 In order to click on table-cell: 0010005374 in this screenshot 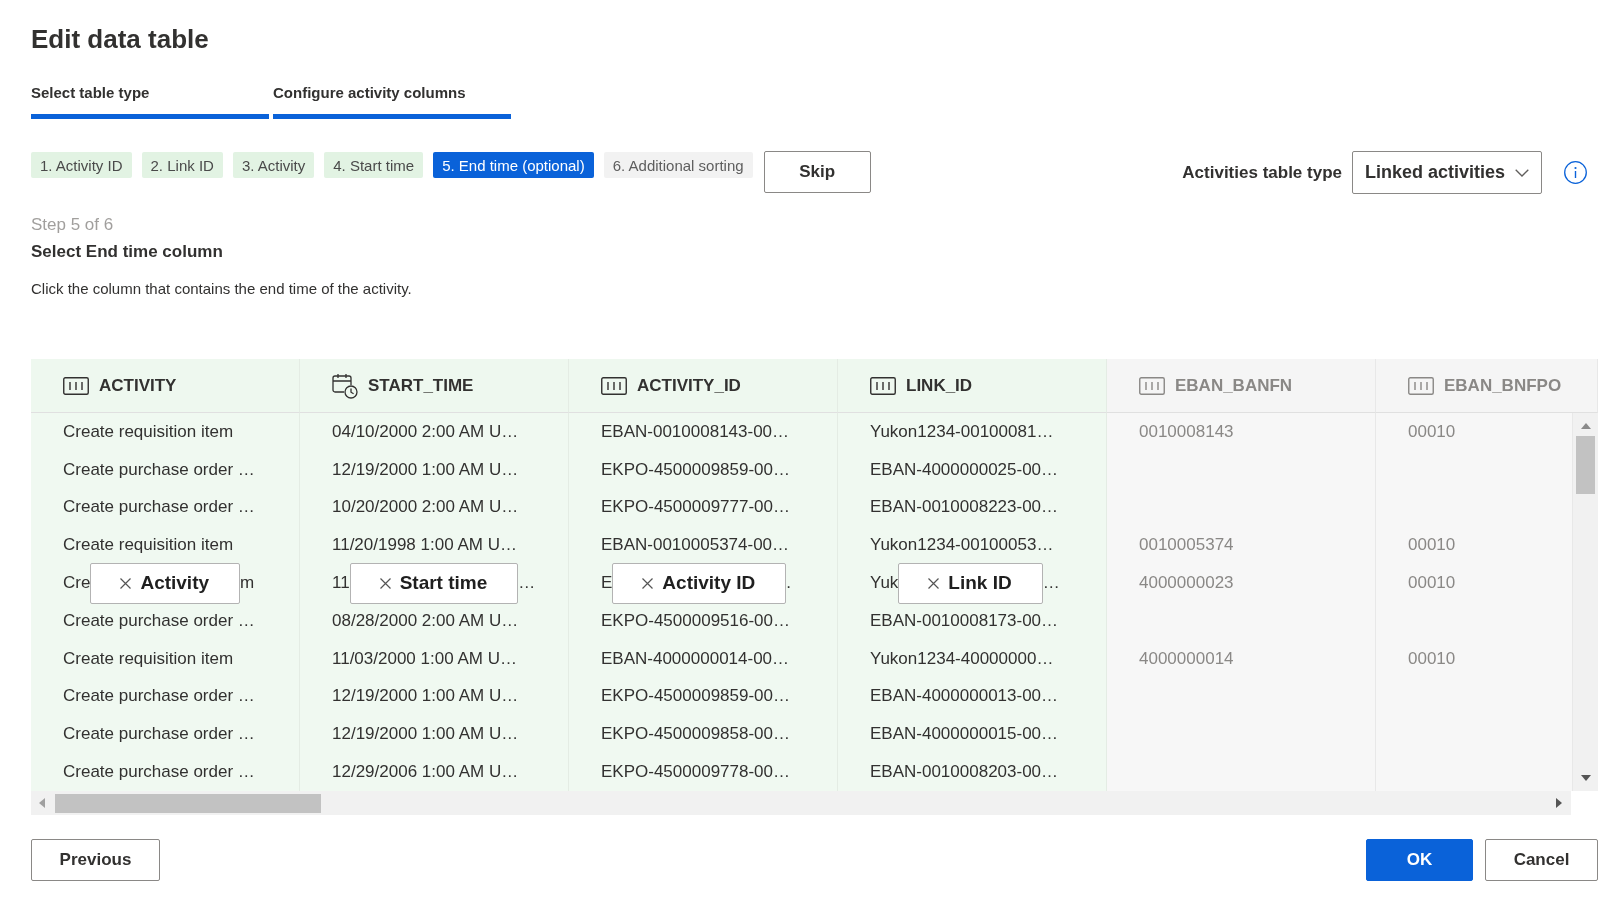, I will do `click(1241, 545)`.